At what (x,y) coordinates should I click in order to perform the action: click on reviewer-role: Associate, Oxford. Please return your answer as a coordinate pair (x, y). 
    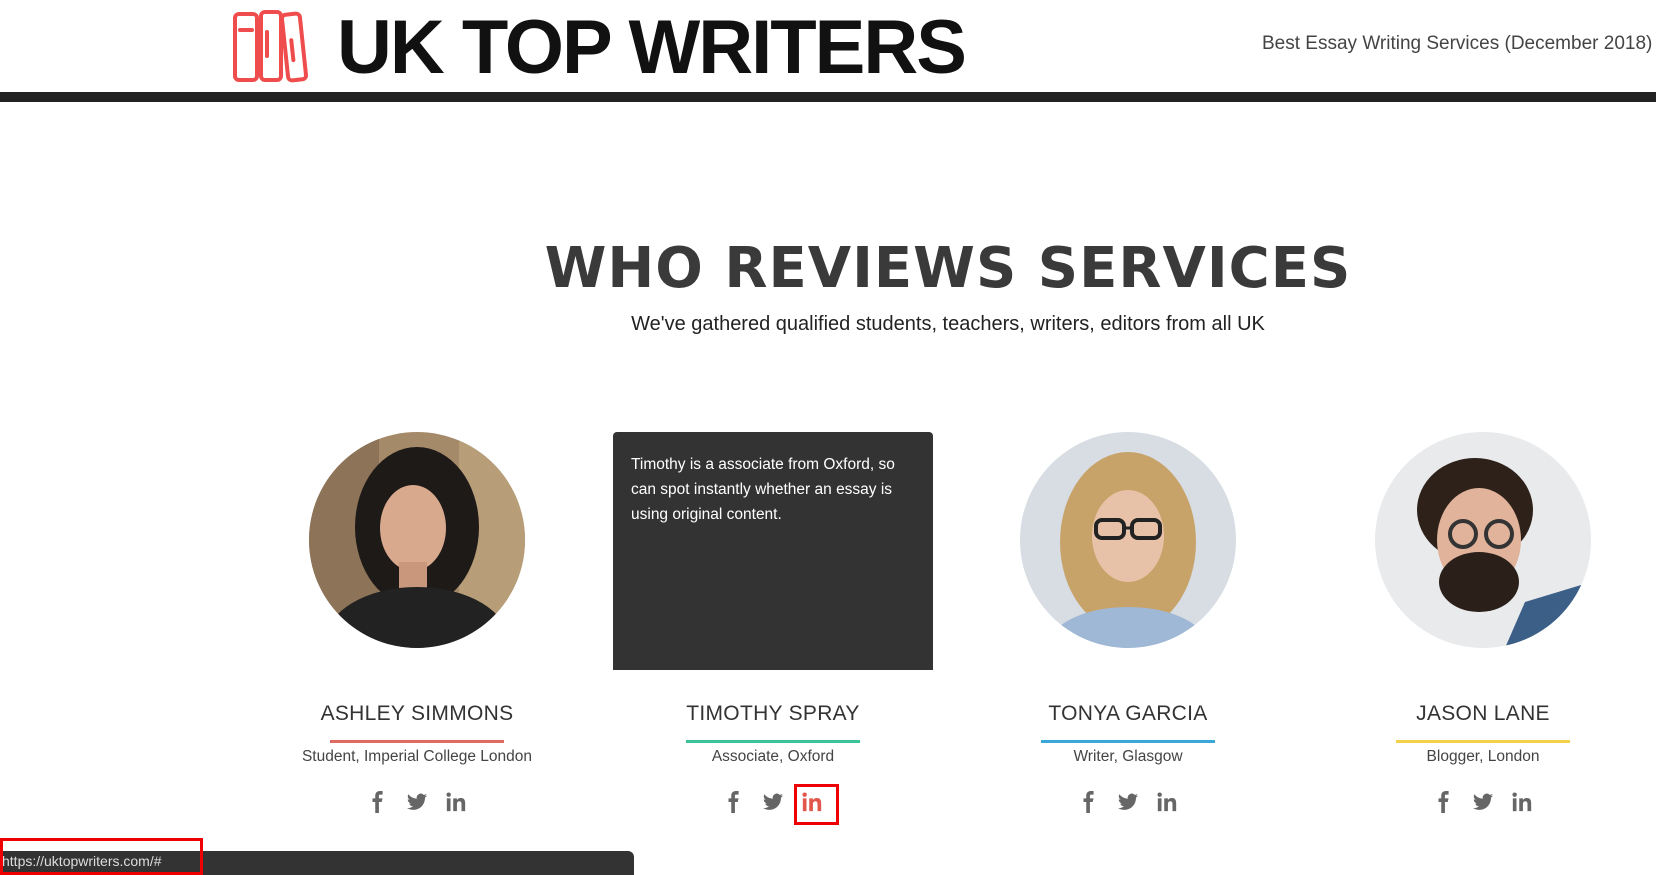
    Looking at the image, I should click on (773, 756).